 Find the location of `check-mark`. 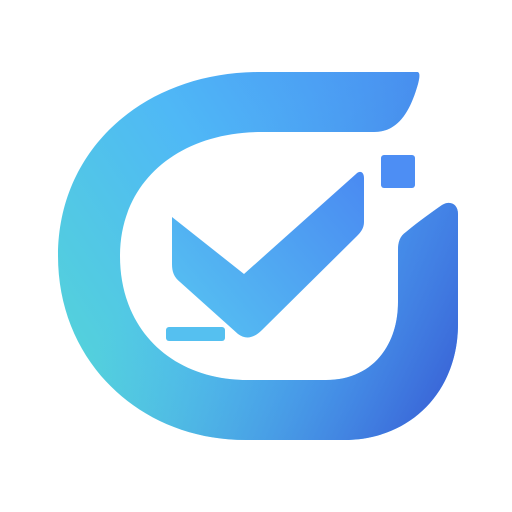

check-mark is located at coordinates (268, 254).